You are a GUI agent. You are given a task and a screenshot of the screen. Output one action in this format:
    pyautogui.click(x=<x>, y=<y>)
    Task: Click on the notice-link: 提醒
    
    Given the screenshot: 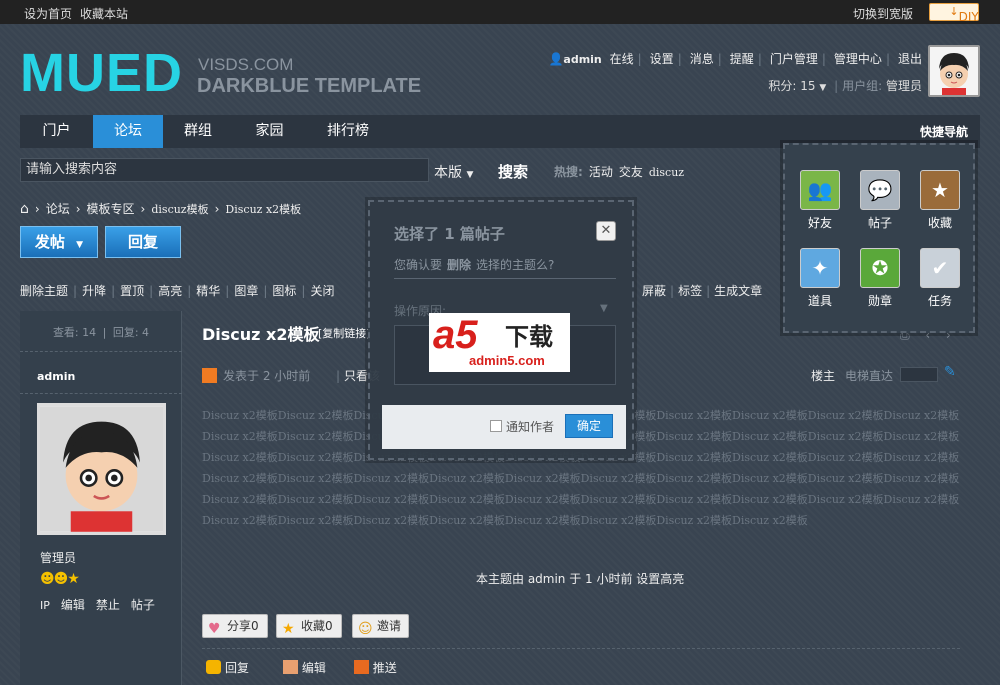 What is the action you would take?
    pyautogui.click(x=742, y=59)
    